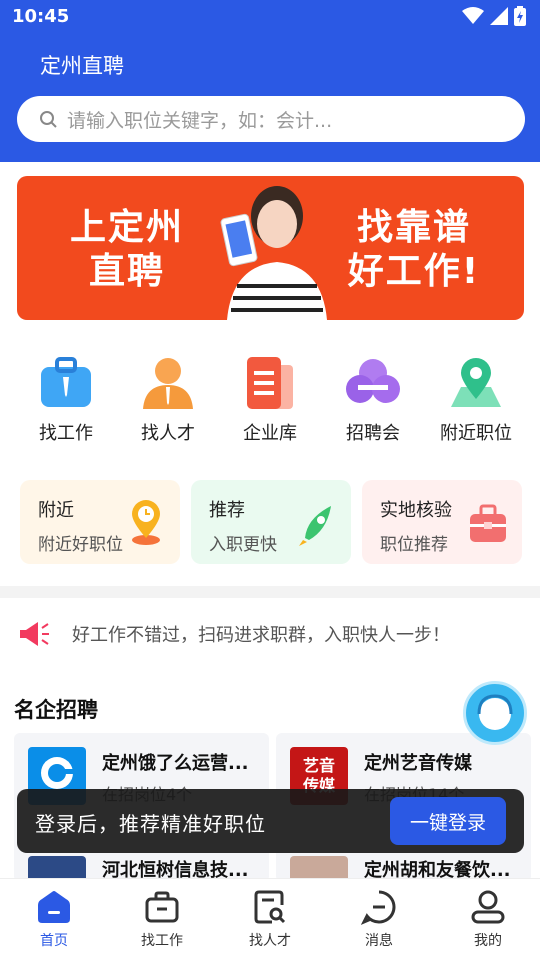 The height and width of the screenshot is (960, 540). What do you see at coordinates (146, 522) in the screenshot?
I see `pin-icon` at bounding box center [146, 522].